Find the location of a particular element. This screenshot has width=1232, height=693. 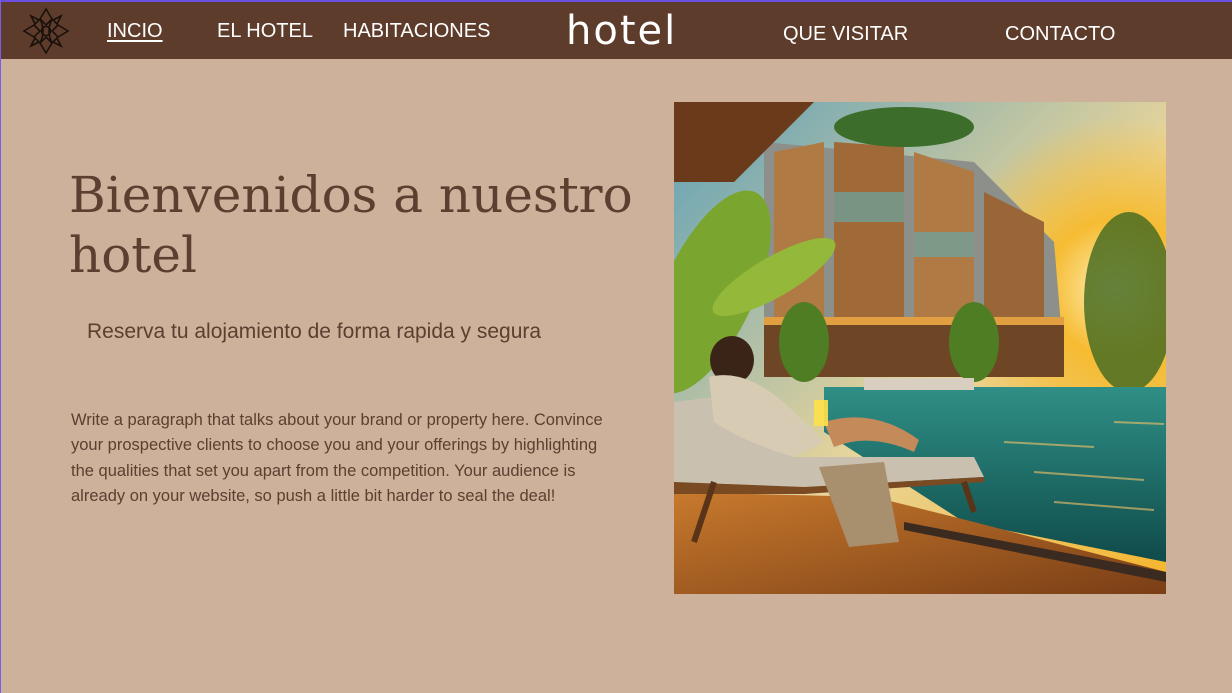

nav-link-contacto: CONTACTO is located at coordinates (1060, 34).